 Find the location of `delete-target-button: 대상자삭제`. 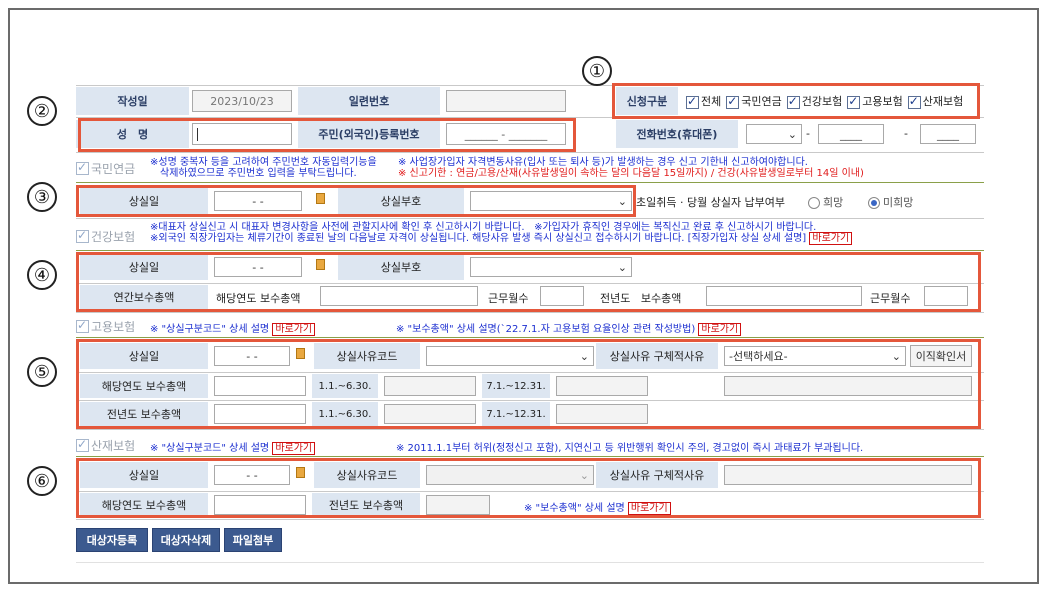

delete-target-button: 대상자삭제 is located at coordinates (186, 540).